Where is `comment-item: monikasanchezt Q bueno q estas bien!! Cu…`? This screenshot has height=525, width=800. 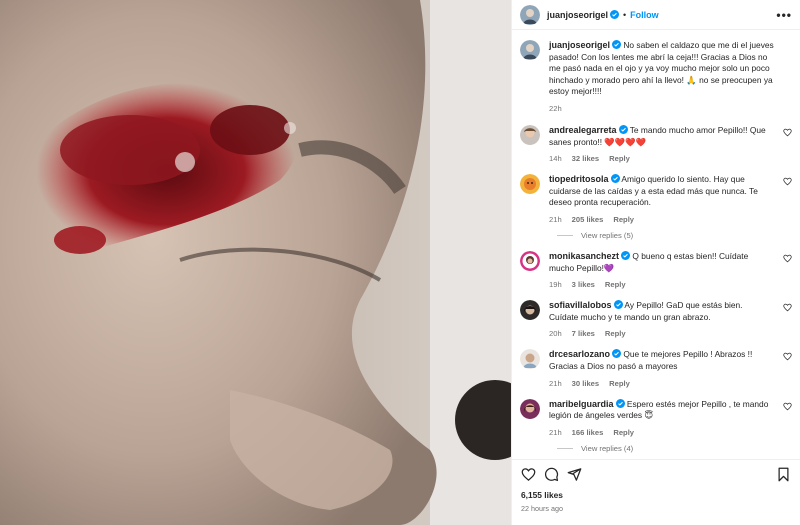 comment-item: monikasanchezt Q bueno q estas bien!! Cu… is located at coordinates (656, 270).